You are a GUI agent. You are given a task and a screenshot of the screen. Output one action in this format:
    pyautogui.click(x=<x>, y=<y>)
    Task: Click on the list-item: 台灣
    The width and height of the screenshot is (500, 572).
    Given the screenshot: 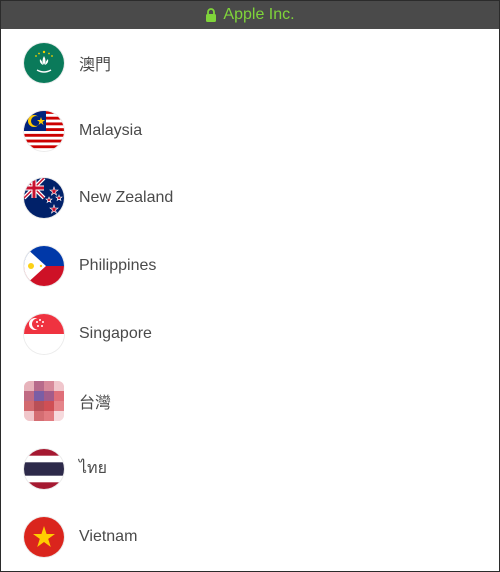 What is the action you would take?
    pyautogui.click(x=250, y=401)
    